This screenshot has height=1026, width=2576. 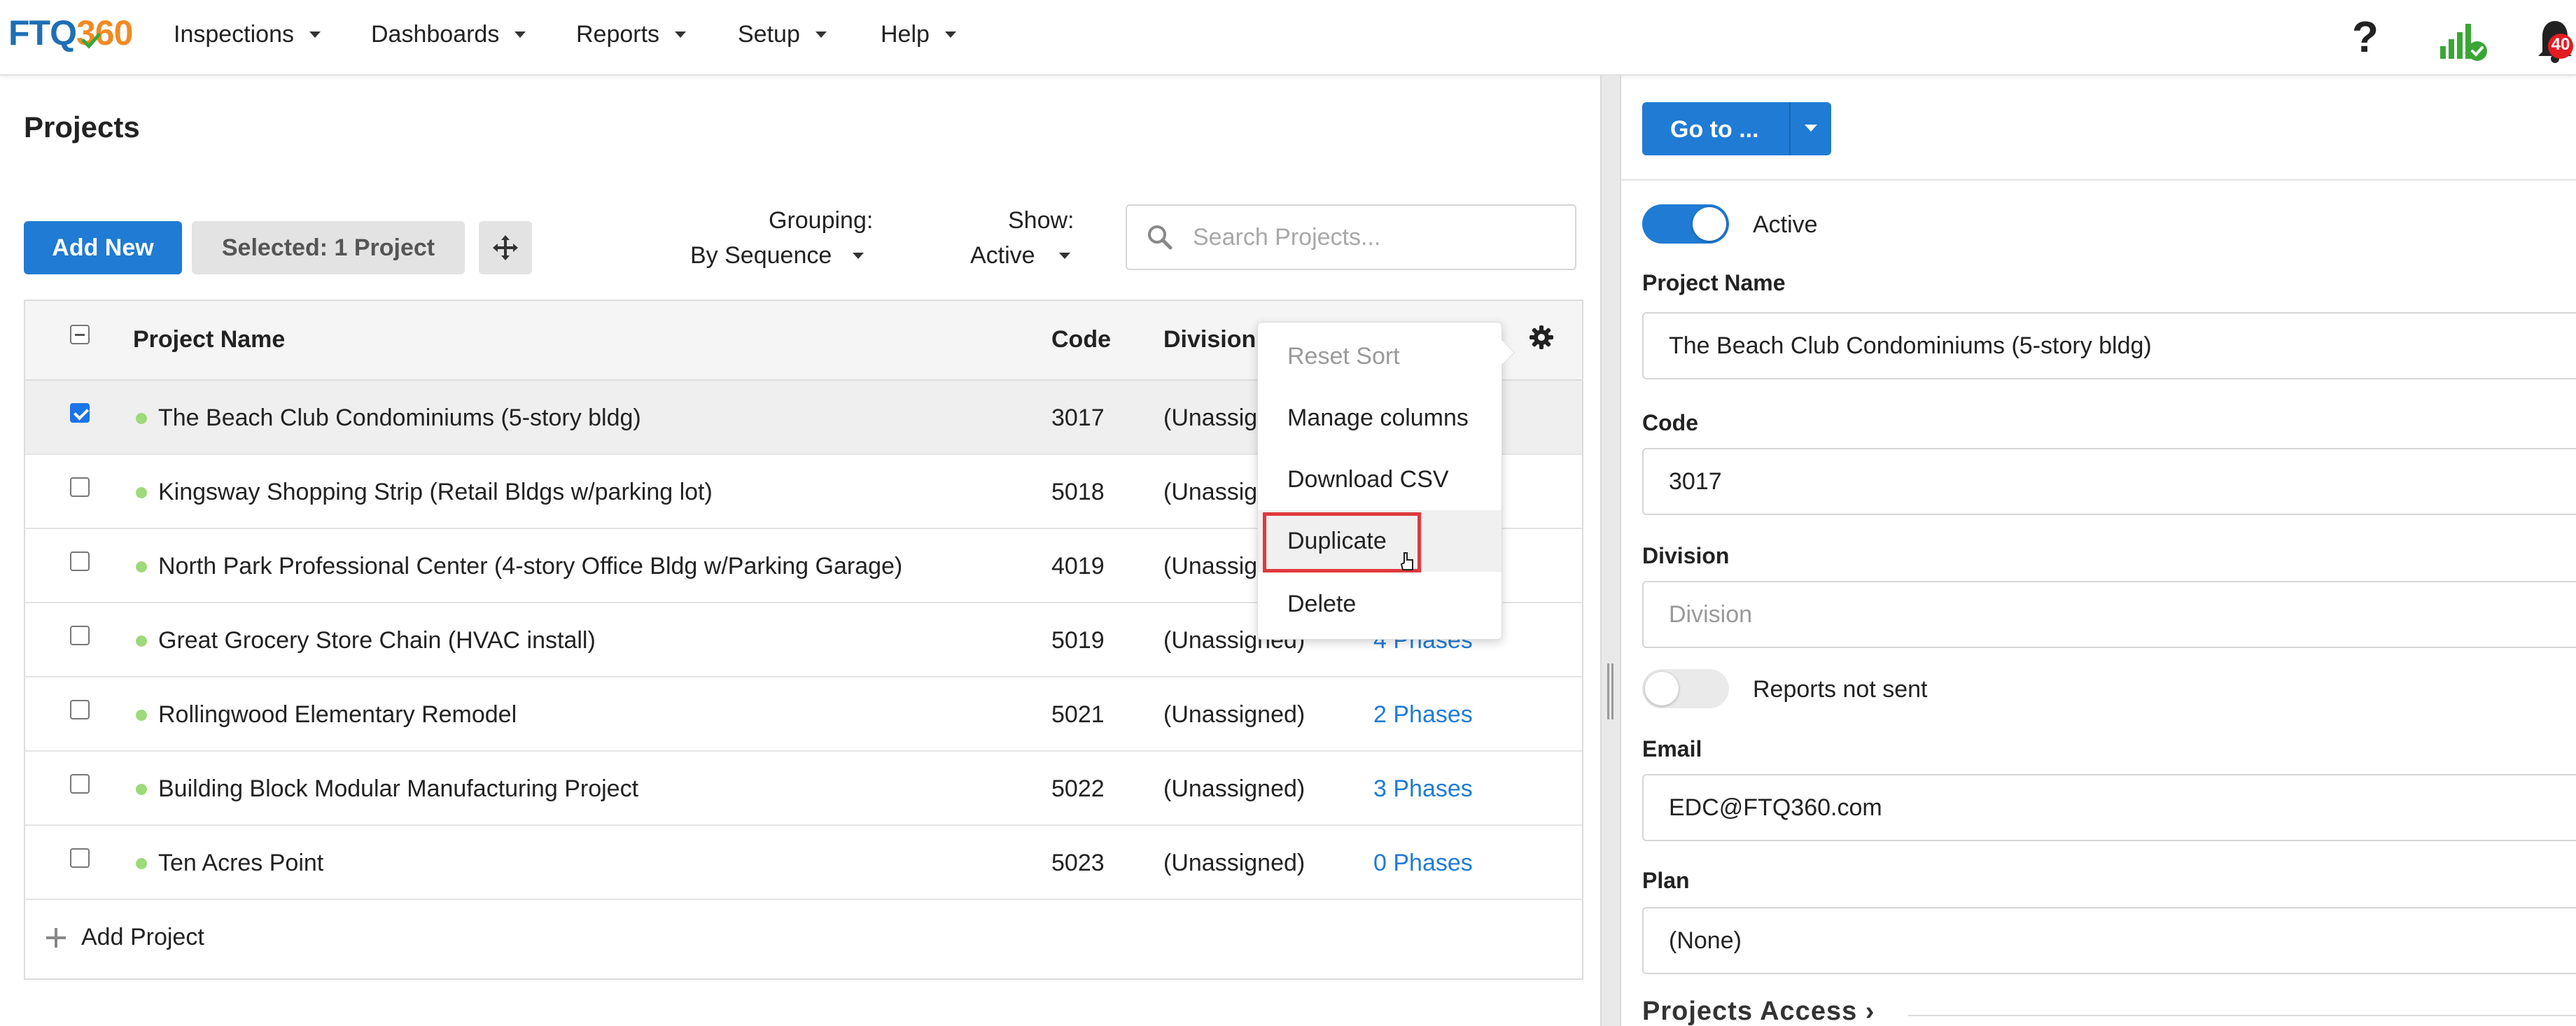 I want to click on code-cell: 5023, so click(x=1078, y=863).